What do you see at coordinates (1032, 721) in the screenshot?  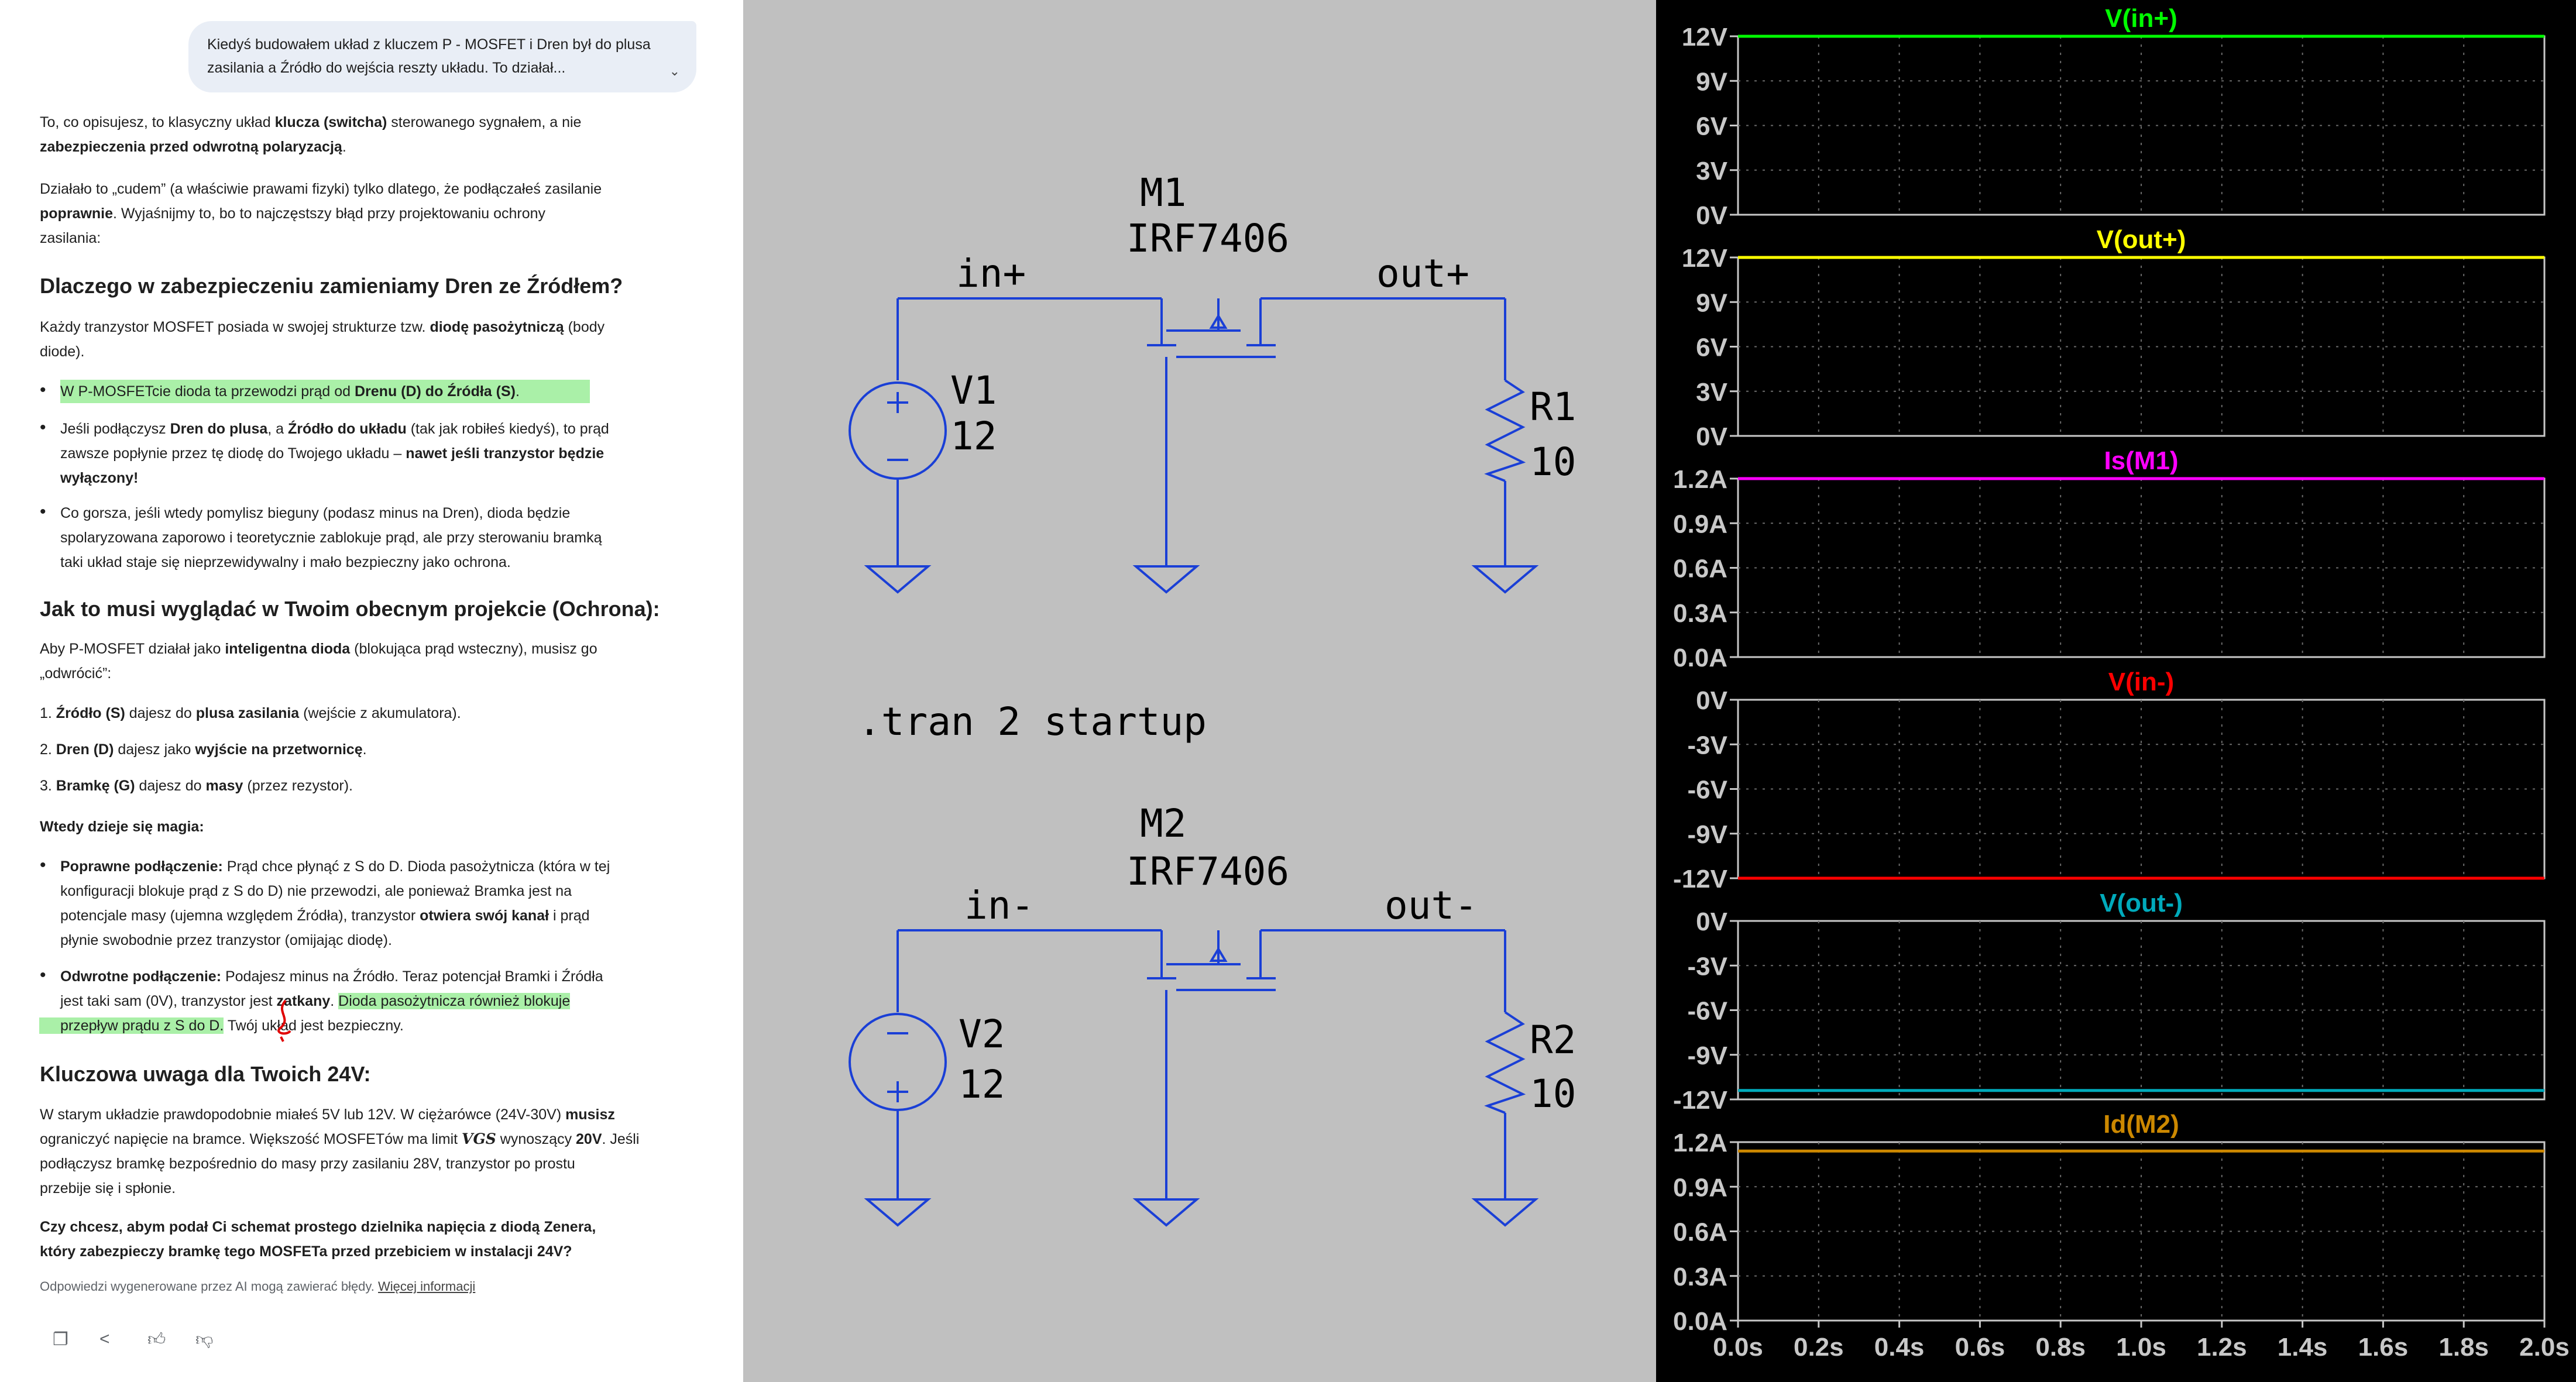 I see `spice-directive: .tran 2 startup` at bounding box center [1032, 721].